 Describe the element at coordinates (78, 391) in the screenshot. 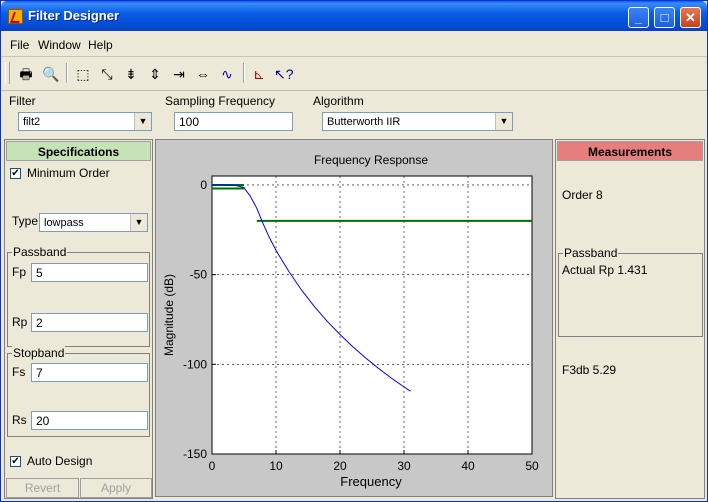

I see `stopband-group: Stopband Fs 7 Rs 20` at that location.